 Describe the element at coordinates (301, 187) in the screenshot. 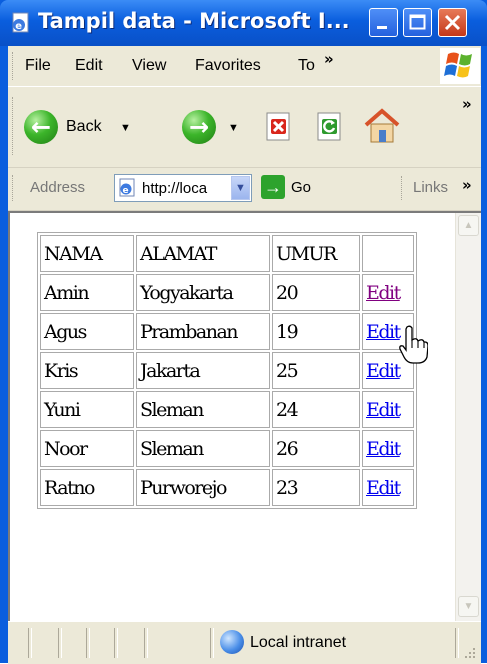

I see `go-button: Go` at that location.